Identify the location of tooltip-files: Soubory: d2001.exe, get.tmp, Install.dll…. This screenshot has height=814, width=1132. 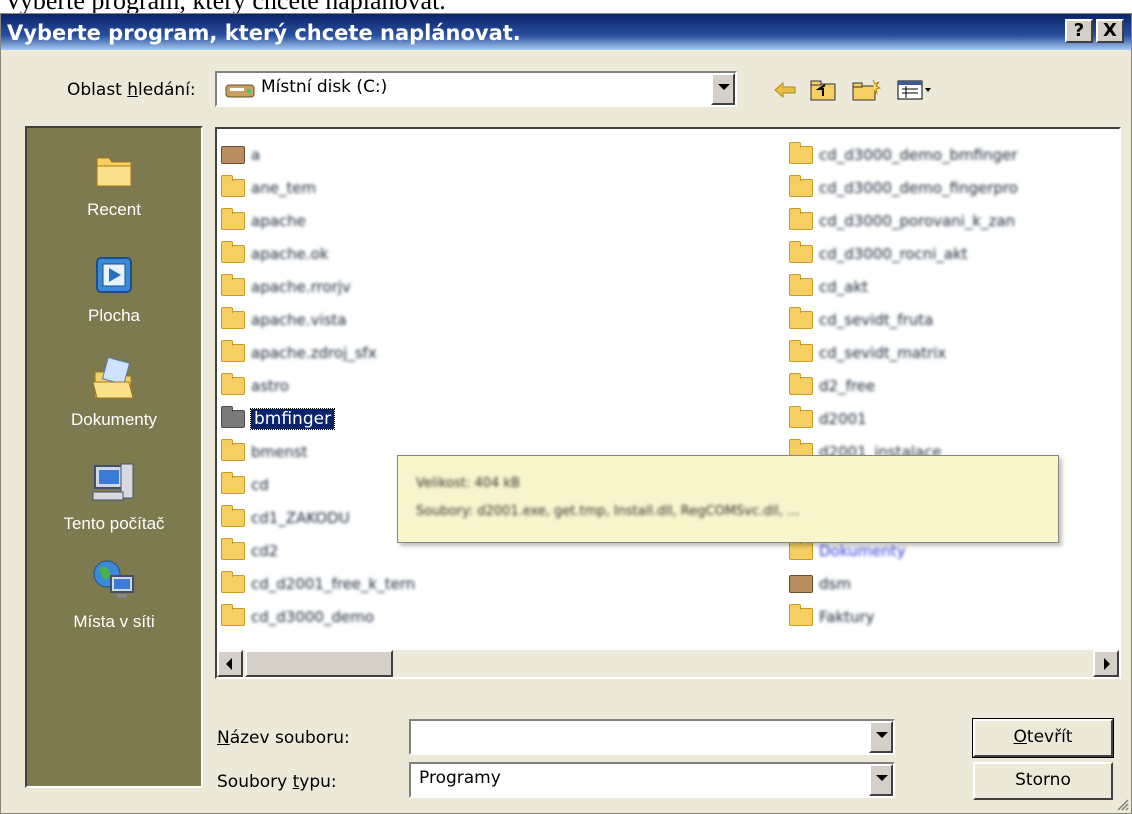
(608, 511).